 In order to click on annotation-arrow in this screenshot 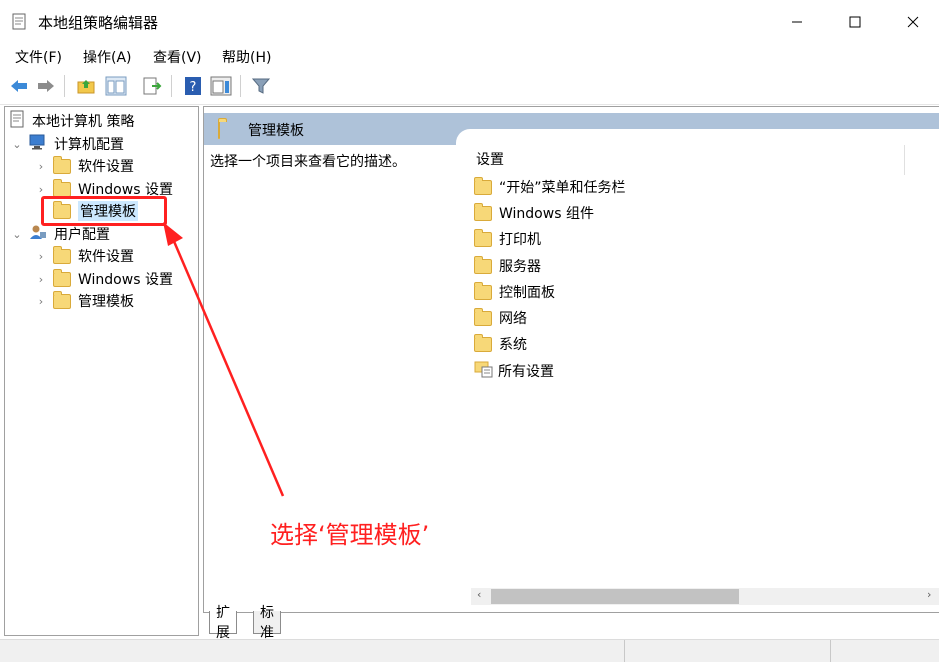, I will do `click(224, 359)`.